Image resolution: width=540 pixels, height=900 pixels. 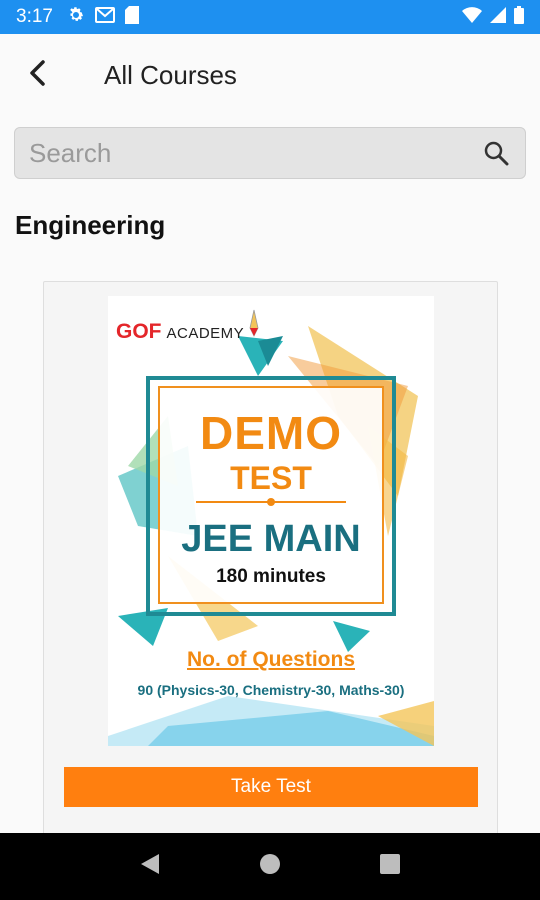 I want to click on system-nav-bar, so click(x=270, y=866).